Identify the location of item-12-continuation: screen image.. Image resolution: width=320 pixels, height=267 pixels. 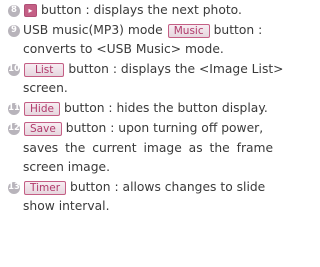
(66, 167).